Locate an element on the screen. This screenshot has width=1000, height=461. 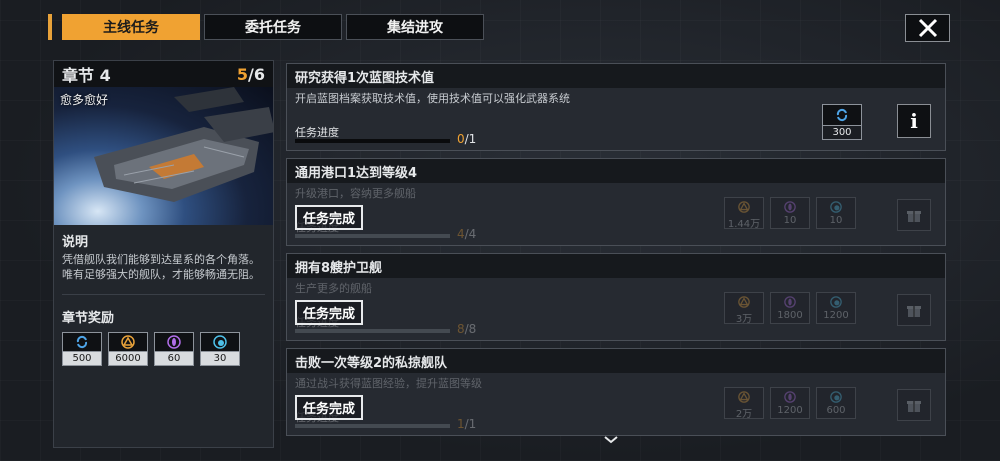
chapter-reward-item: 6000 is located at coordinates (128, 349).